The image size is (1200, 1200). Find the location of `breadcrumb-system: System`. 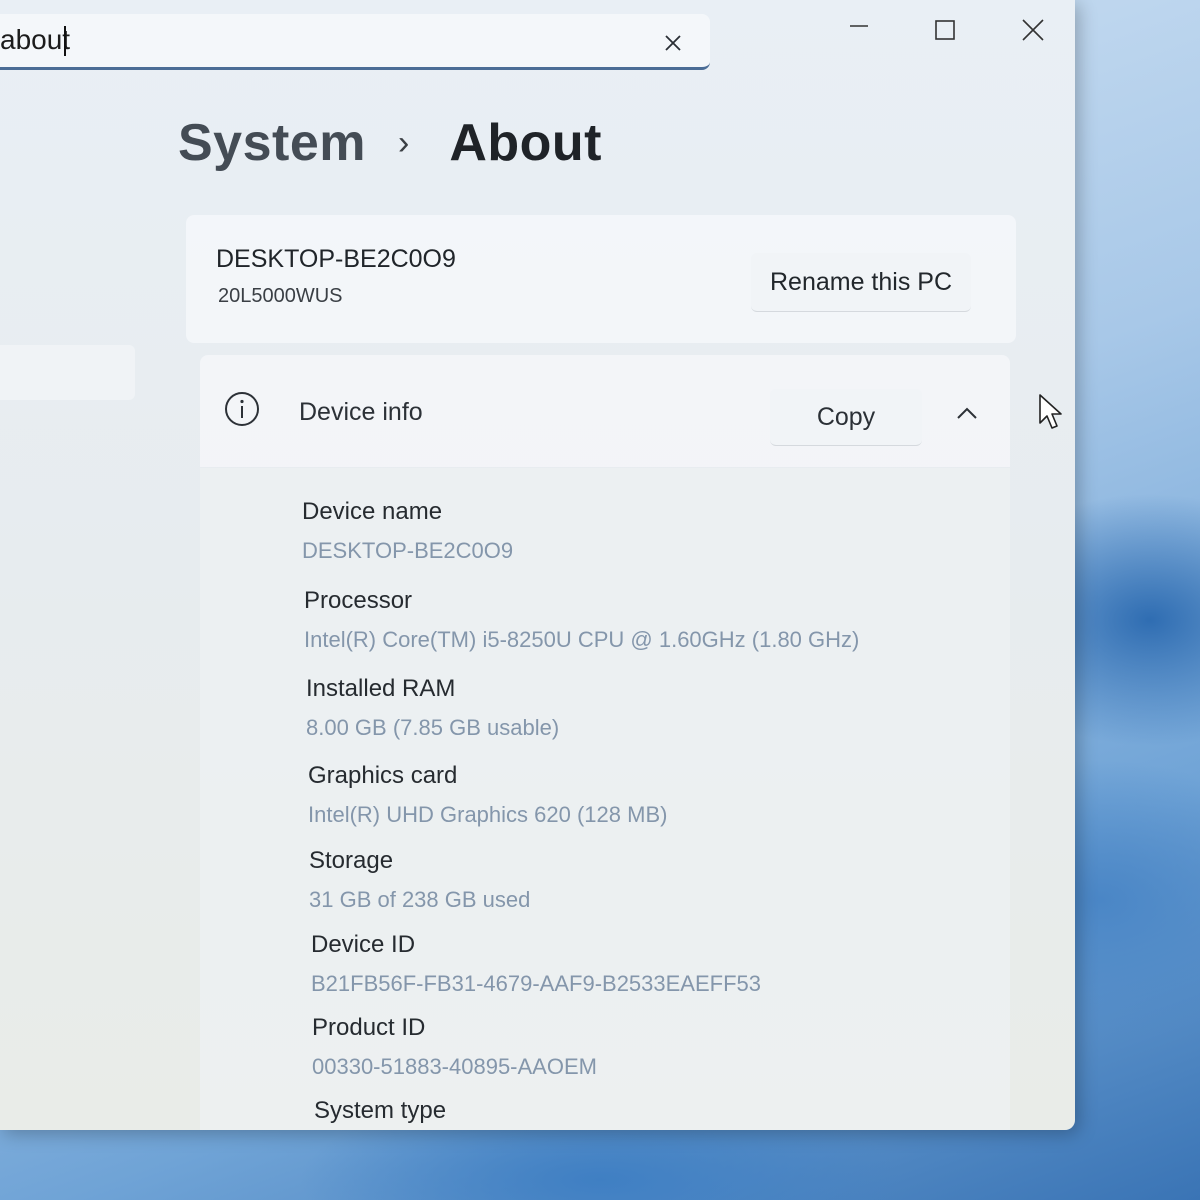

breadcrumb-system: System is located at coordinates (272, 143).